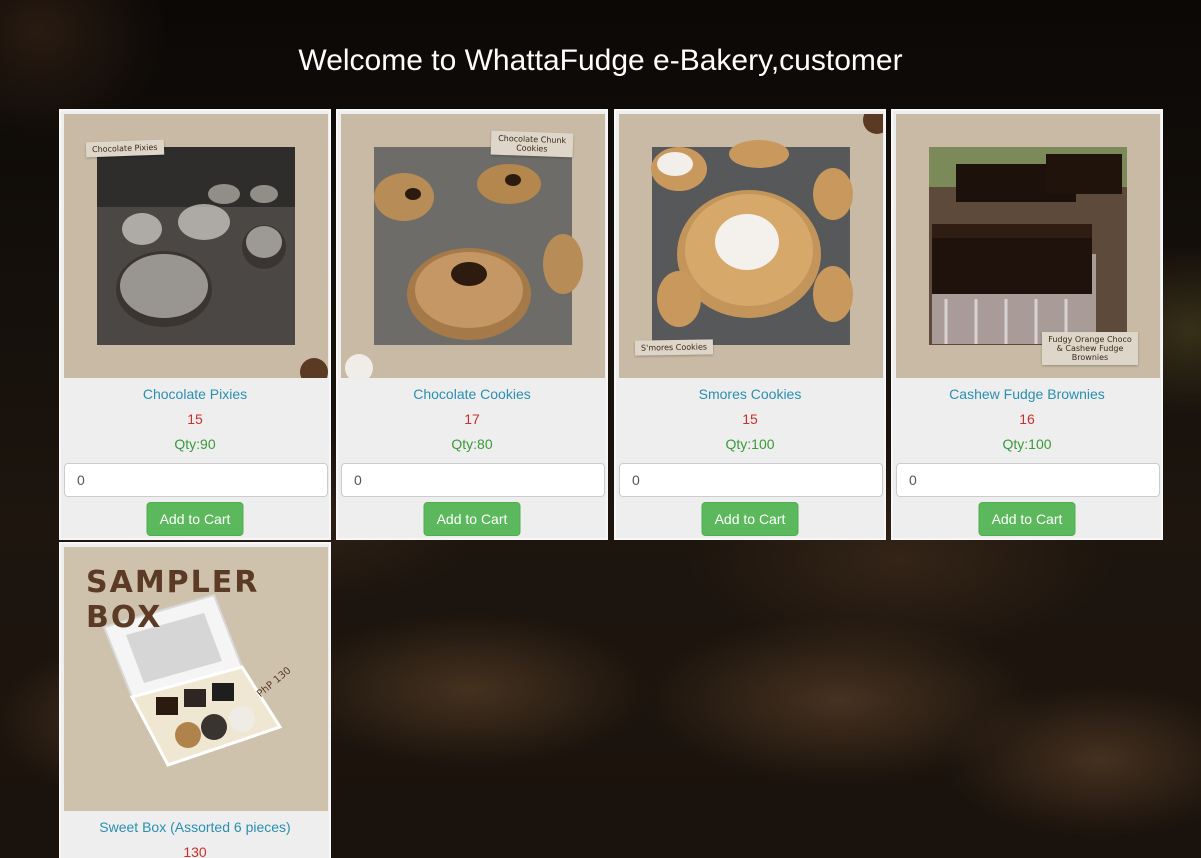  I want to click on product-price: 16, so click(1027, 419).